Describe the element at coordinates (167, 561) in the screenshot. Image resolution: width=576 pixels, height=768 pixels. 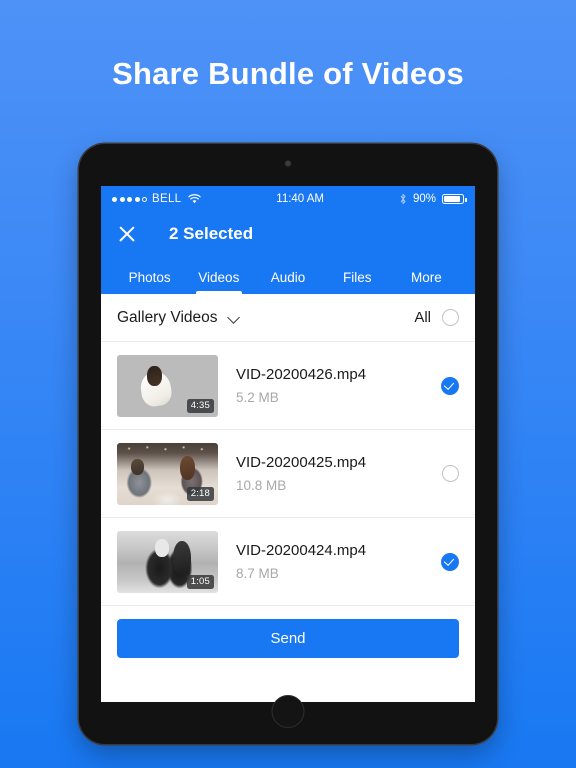
I see `bw-embrace-thumbnail: 1:05` at that location.